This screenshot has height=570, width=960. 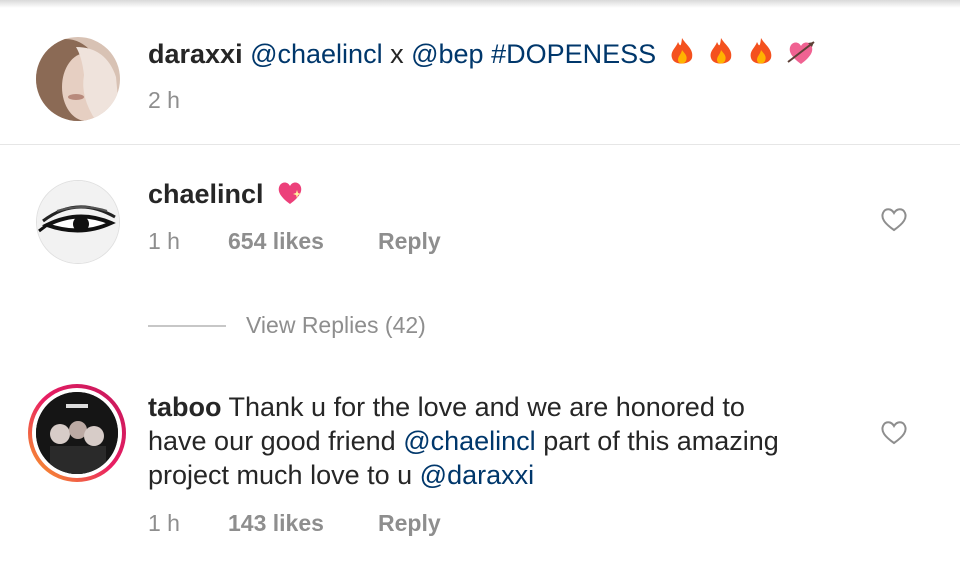 I want to click on comment-text: have our good friend, so click(x=272, y=441).